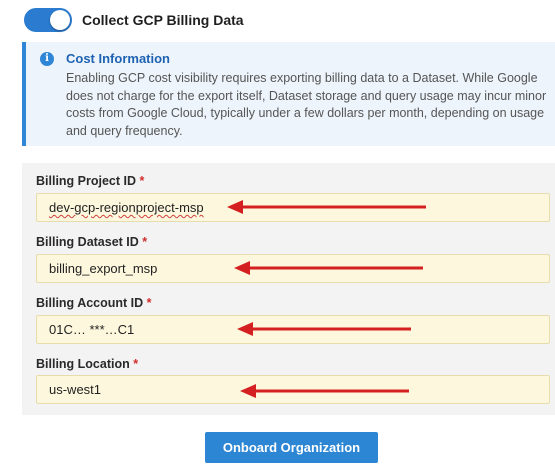 The width and height of the screenshot is (555, 469). Describe the element at coordinates (291, 447) in the screenshot. I see `onboard-organization-button: Onboard Organization` at that location.